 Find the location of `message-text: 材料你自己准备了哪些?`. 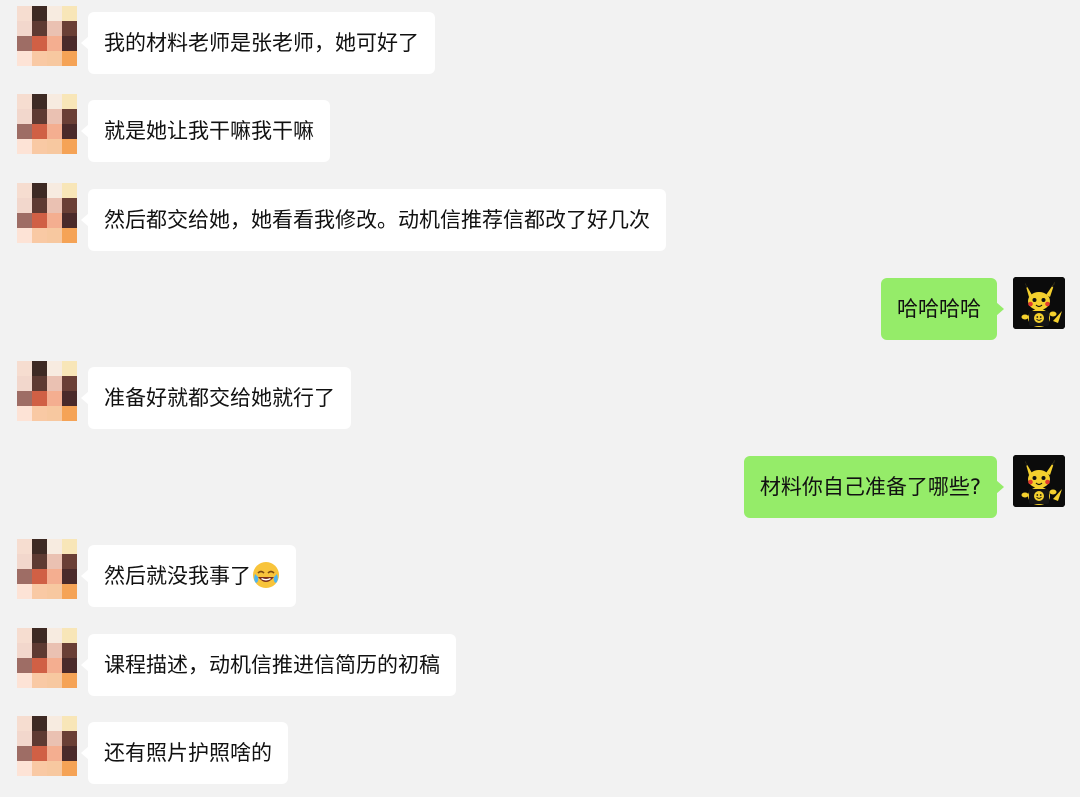

message-text: 材料你自己准备了哪些? is located at coordinates (870, 487).